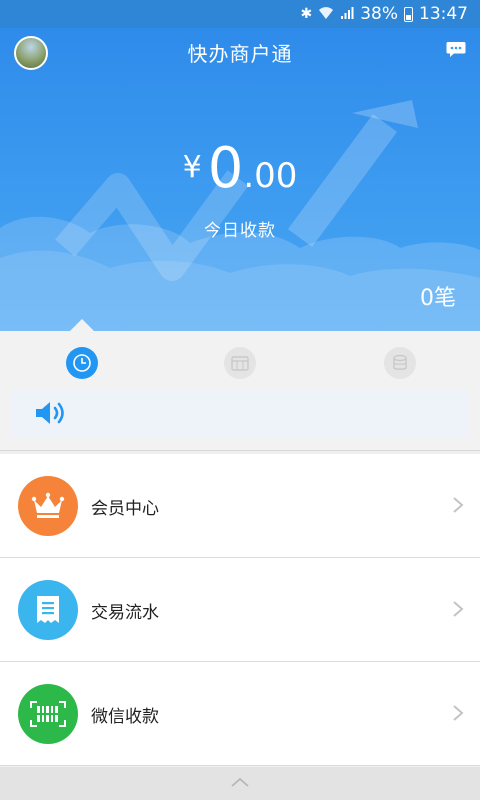  I want to click on battery-percent: 38%, so click(379, 14).